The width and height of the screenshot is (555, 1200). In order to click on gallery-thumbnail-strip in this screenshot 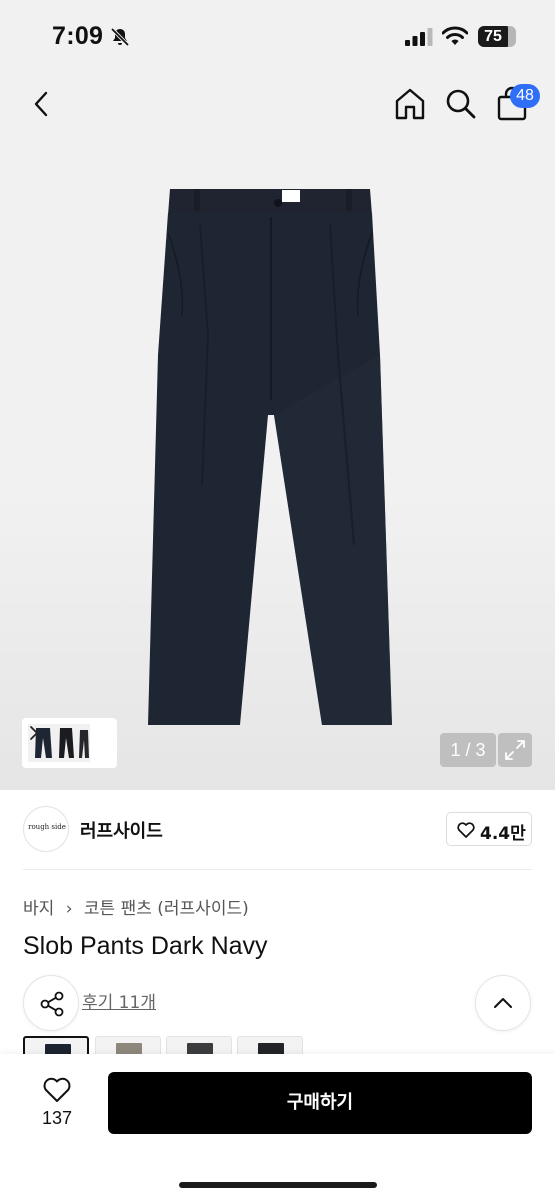, I will do `click(69, 743)`.